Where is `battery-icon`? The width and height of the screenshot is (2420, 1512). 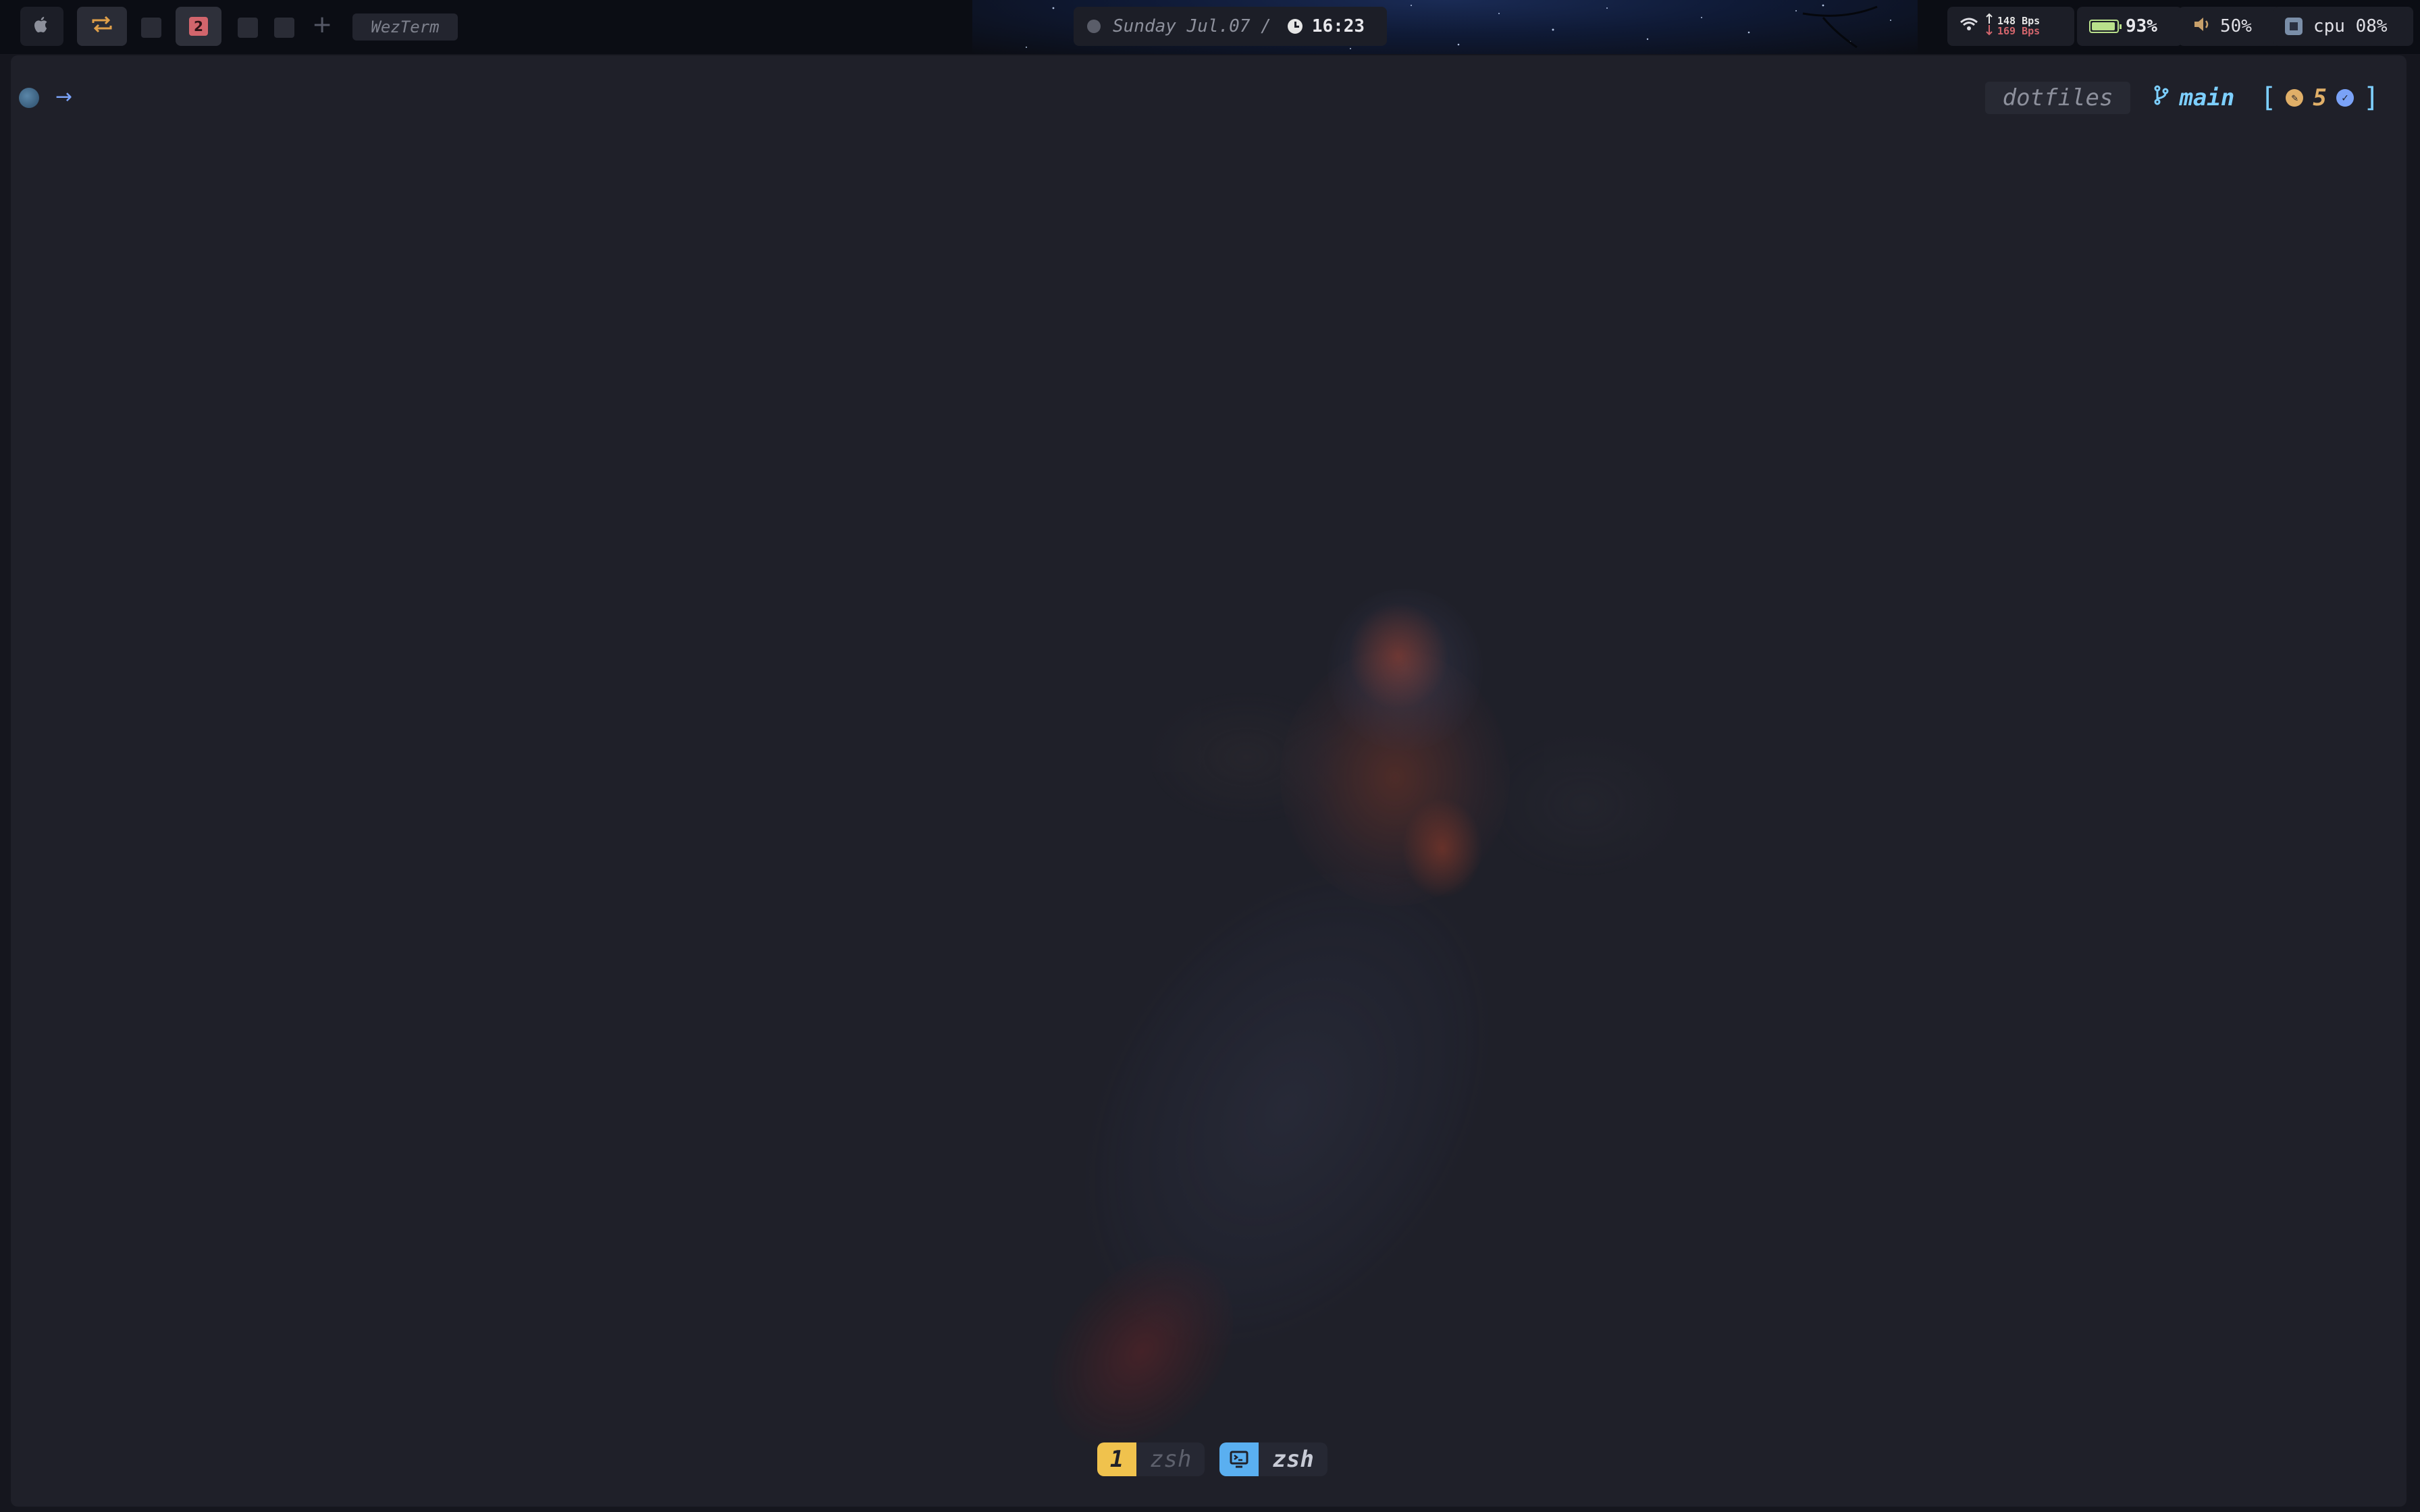 battery-icon is located at coordinates (2105, 27).